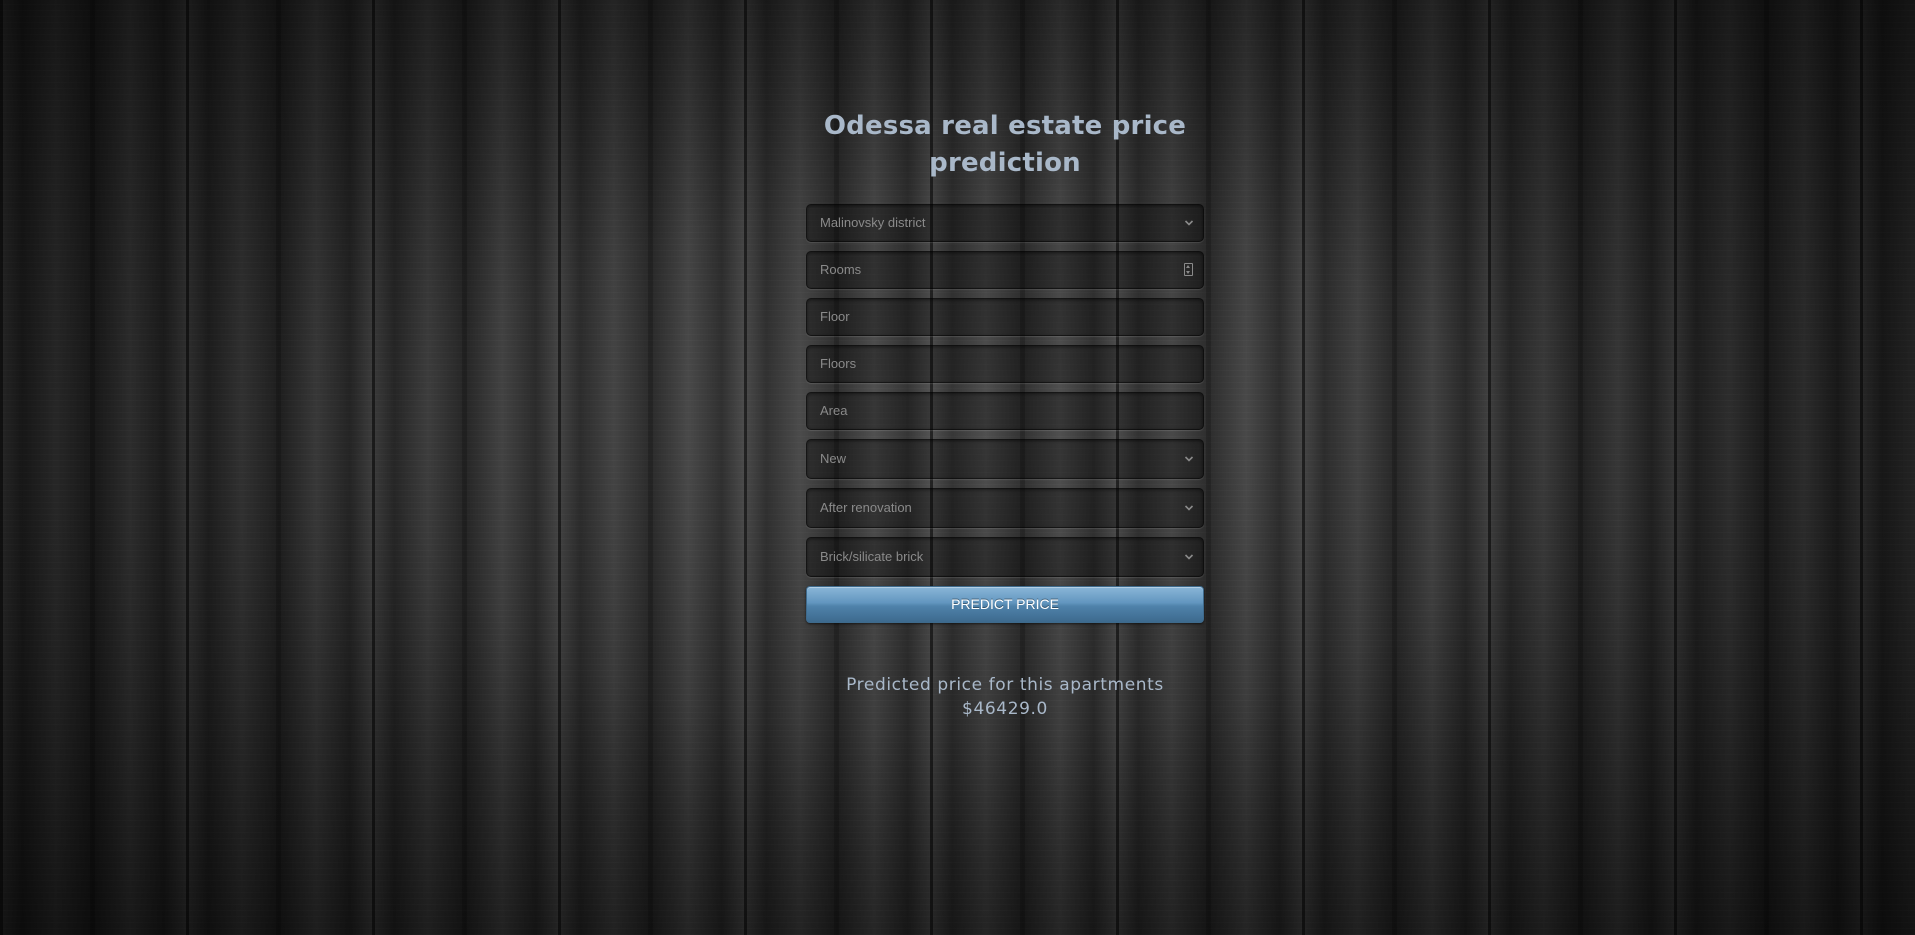  Describe the element at coordinates (1188, 269) in the screenshot. I see `number-spinner-icon` at that location.